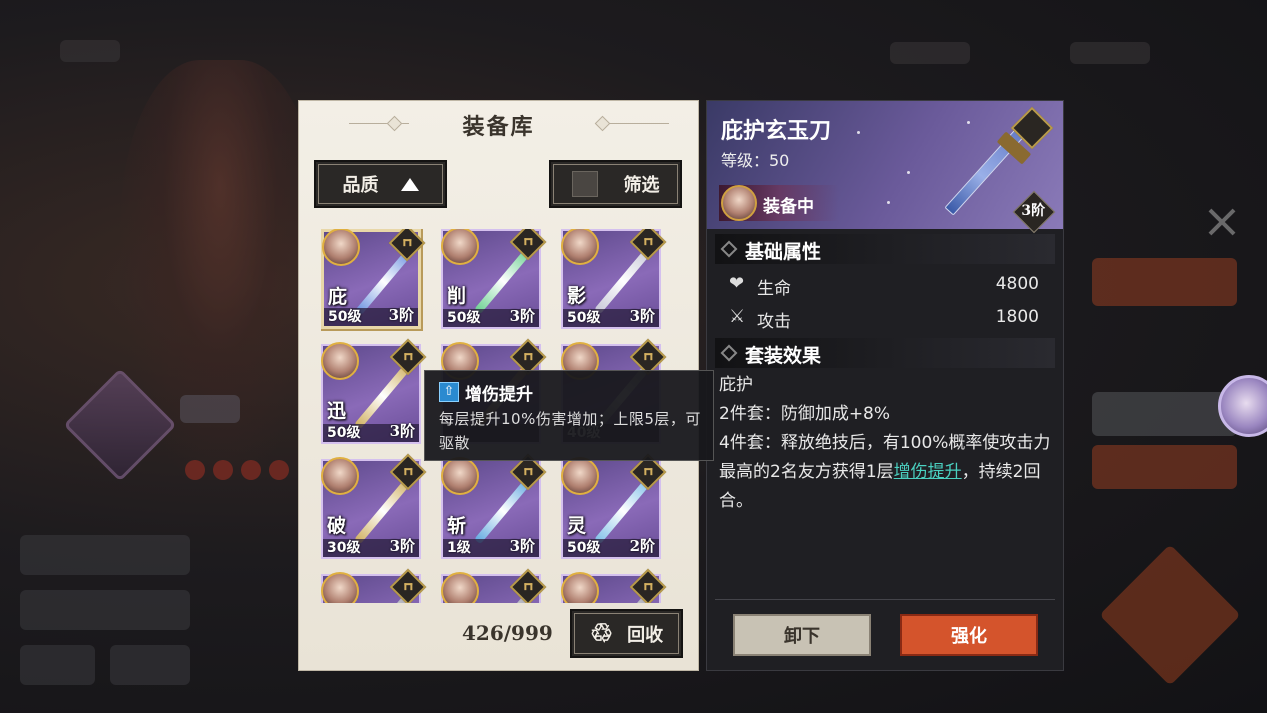 This screenshot has width=1267, height=713. I want to click on equipment-card: 庇 50级 3阶, so click(373, 279).